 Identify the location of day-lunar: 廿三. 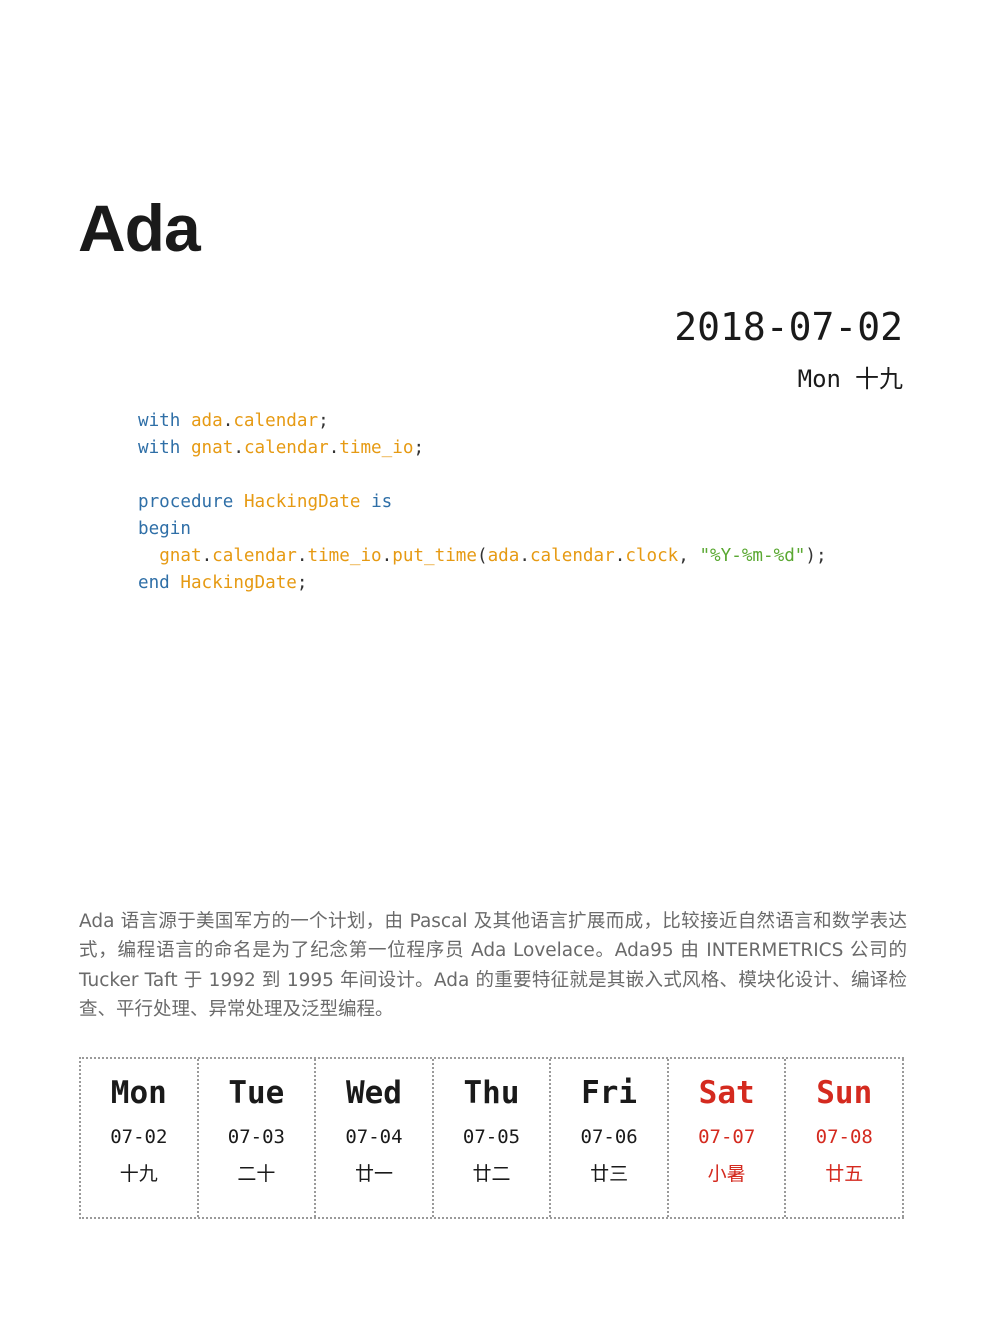
(609, 1174).